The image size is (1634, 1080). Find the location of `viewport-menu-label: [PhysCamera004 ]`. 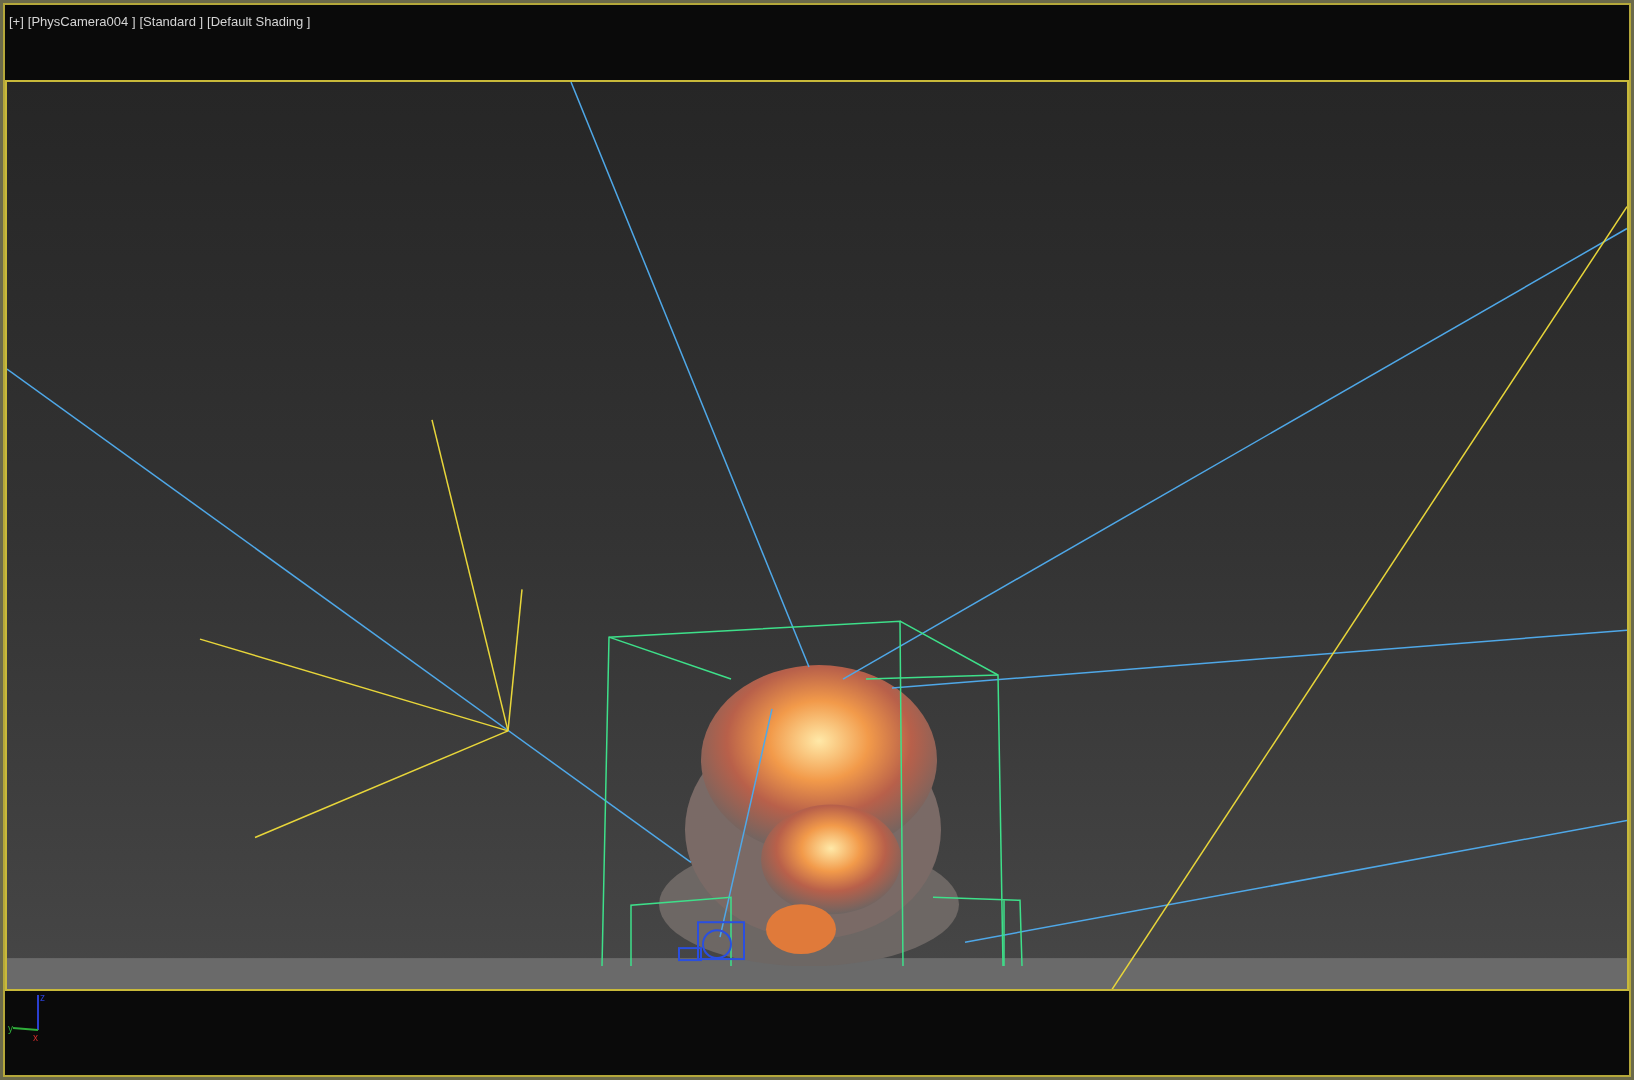

viewport-menu-label: [PhysCamera004 ] is located at coordinates (81, 21).